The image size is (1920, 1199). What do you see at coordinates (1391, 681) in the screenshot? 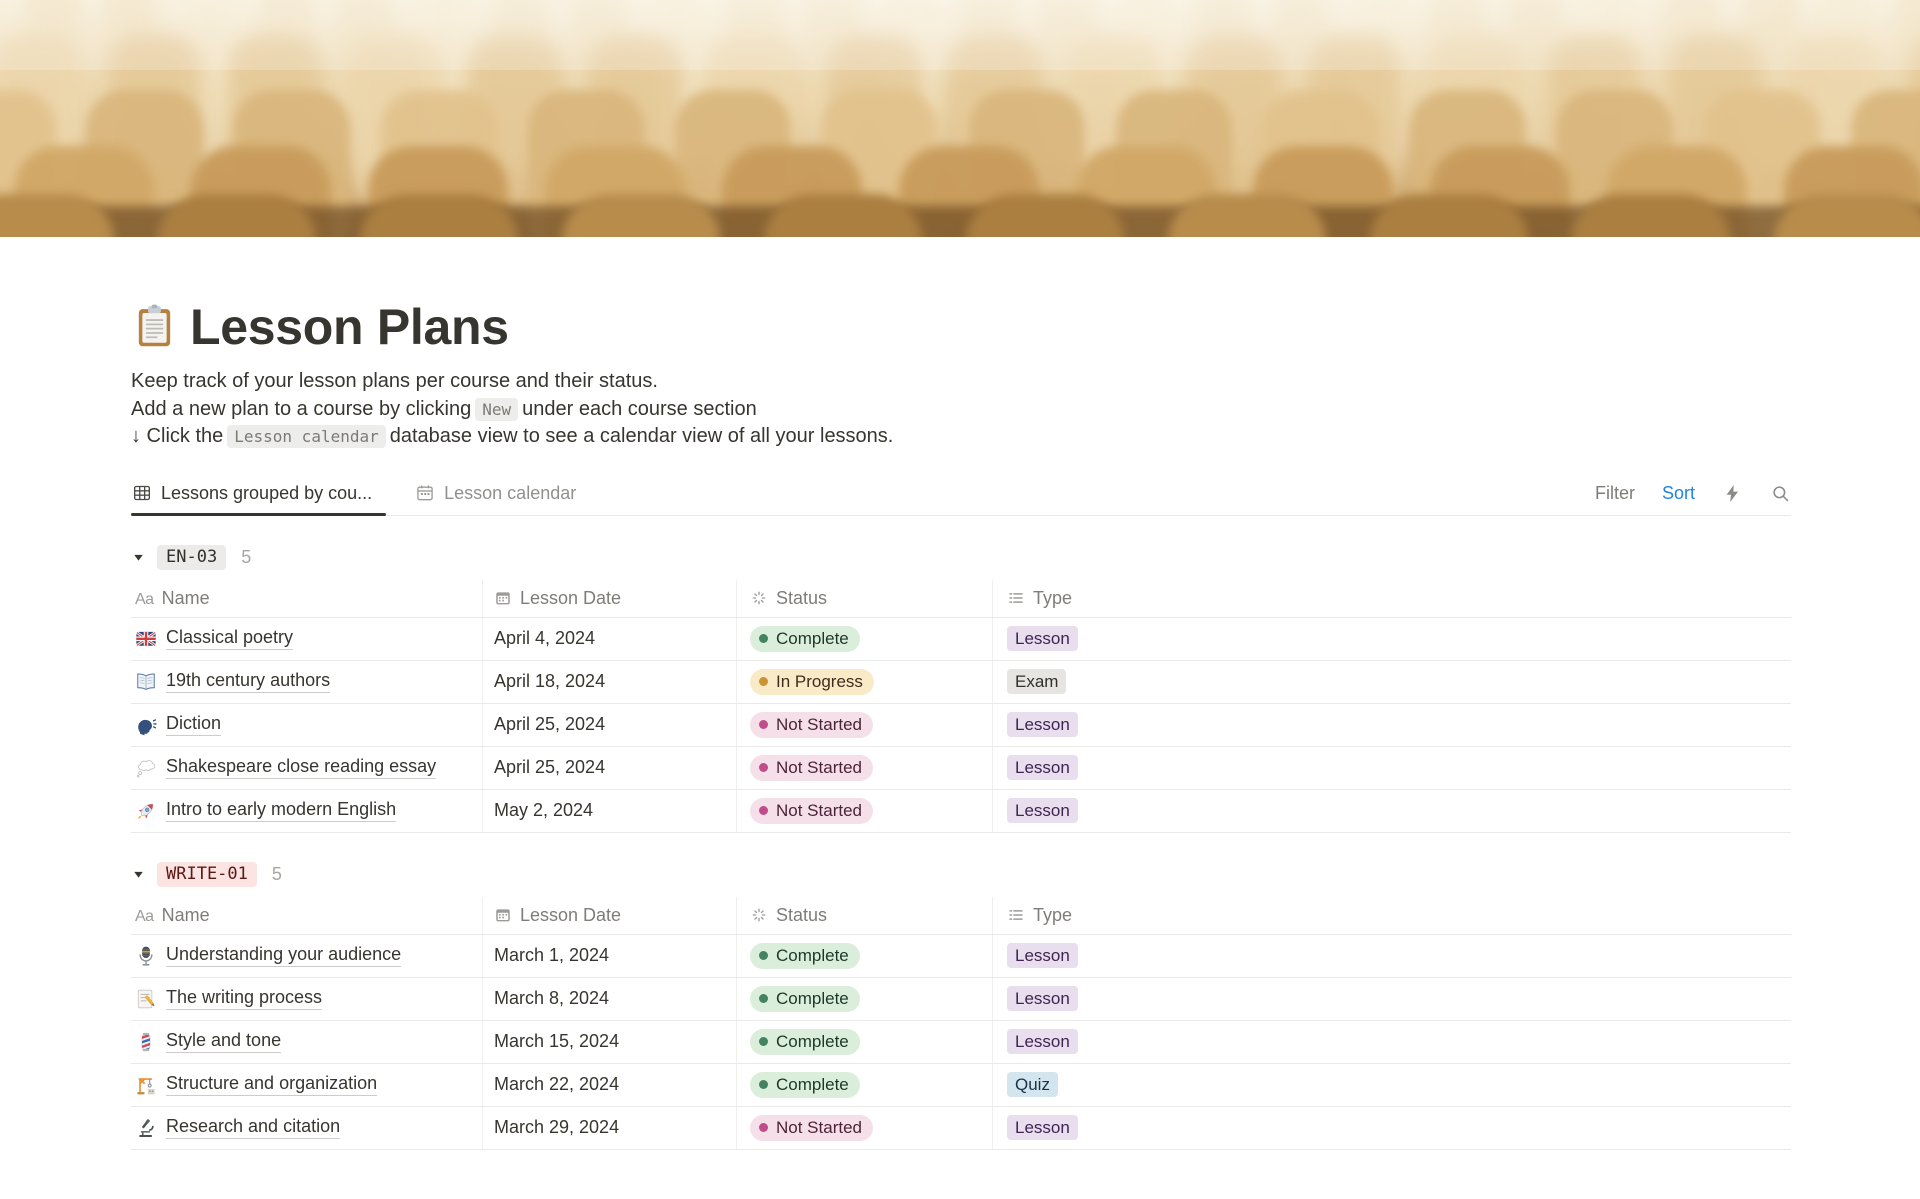
I see `type-cell: Exam` at bounding box center [1391, 681].